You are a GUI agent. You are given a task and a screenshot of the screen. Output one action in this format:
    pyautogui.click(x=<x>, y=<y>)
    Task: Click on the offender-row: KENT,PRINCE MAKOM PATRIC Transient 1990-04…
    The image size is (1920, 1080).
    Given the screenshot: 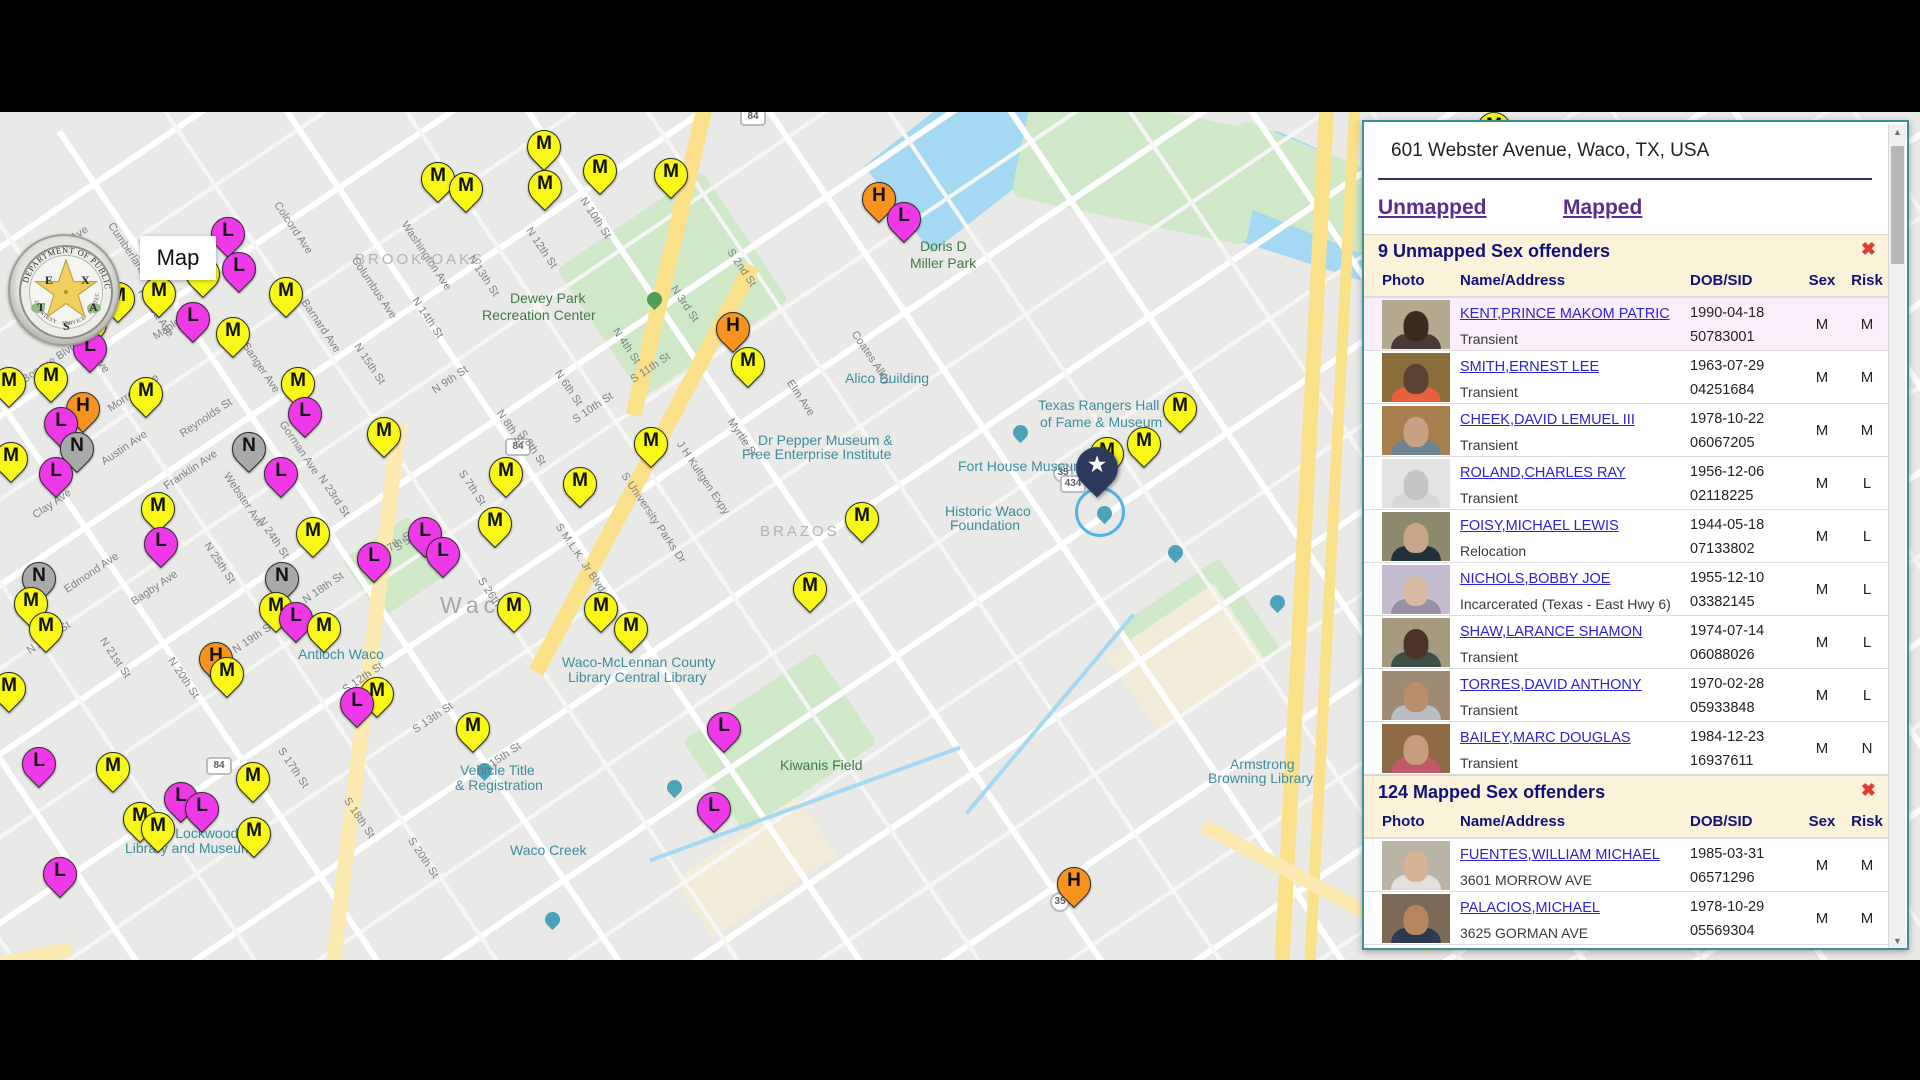 What is the action you would take?
    pyautogui.click(x=1628, y=324)
    